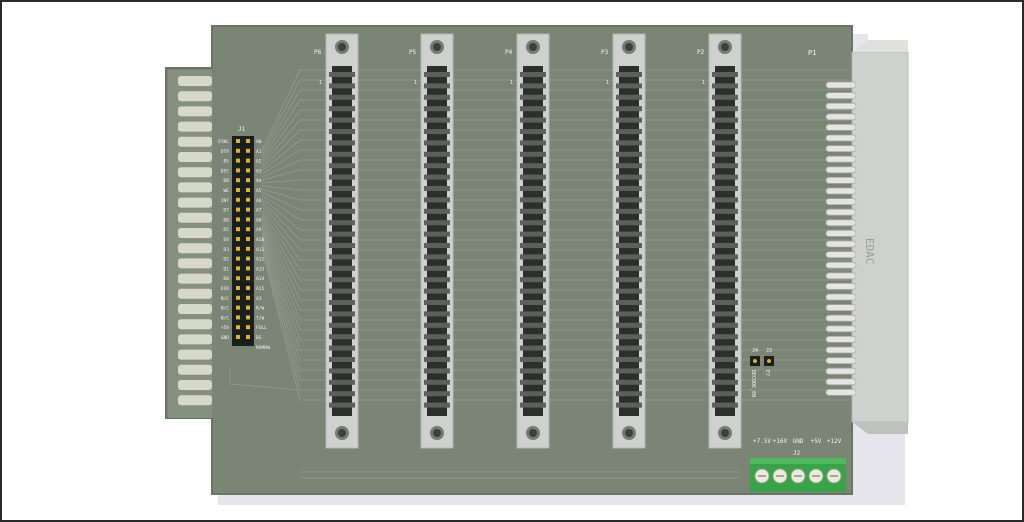  I want to click on j1-left-label: N/C, so click(225, 318).